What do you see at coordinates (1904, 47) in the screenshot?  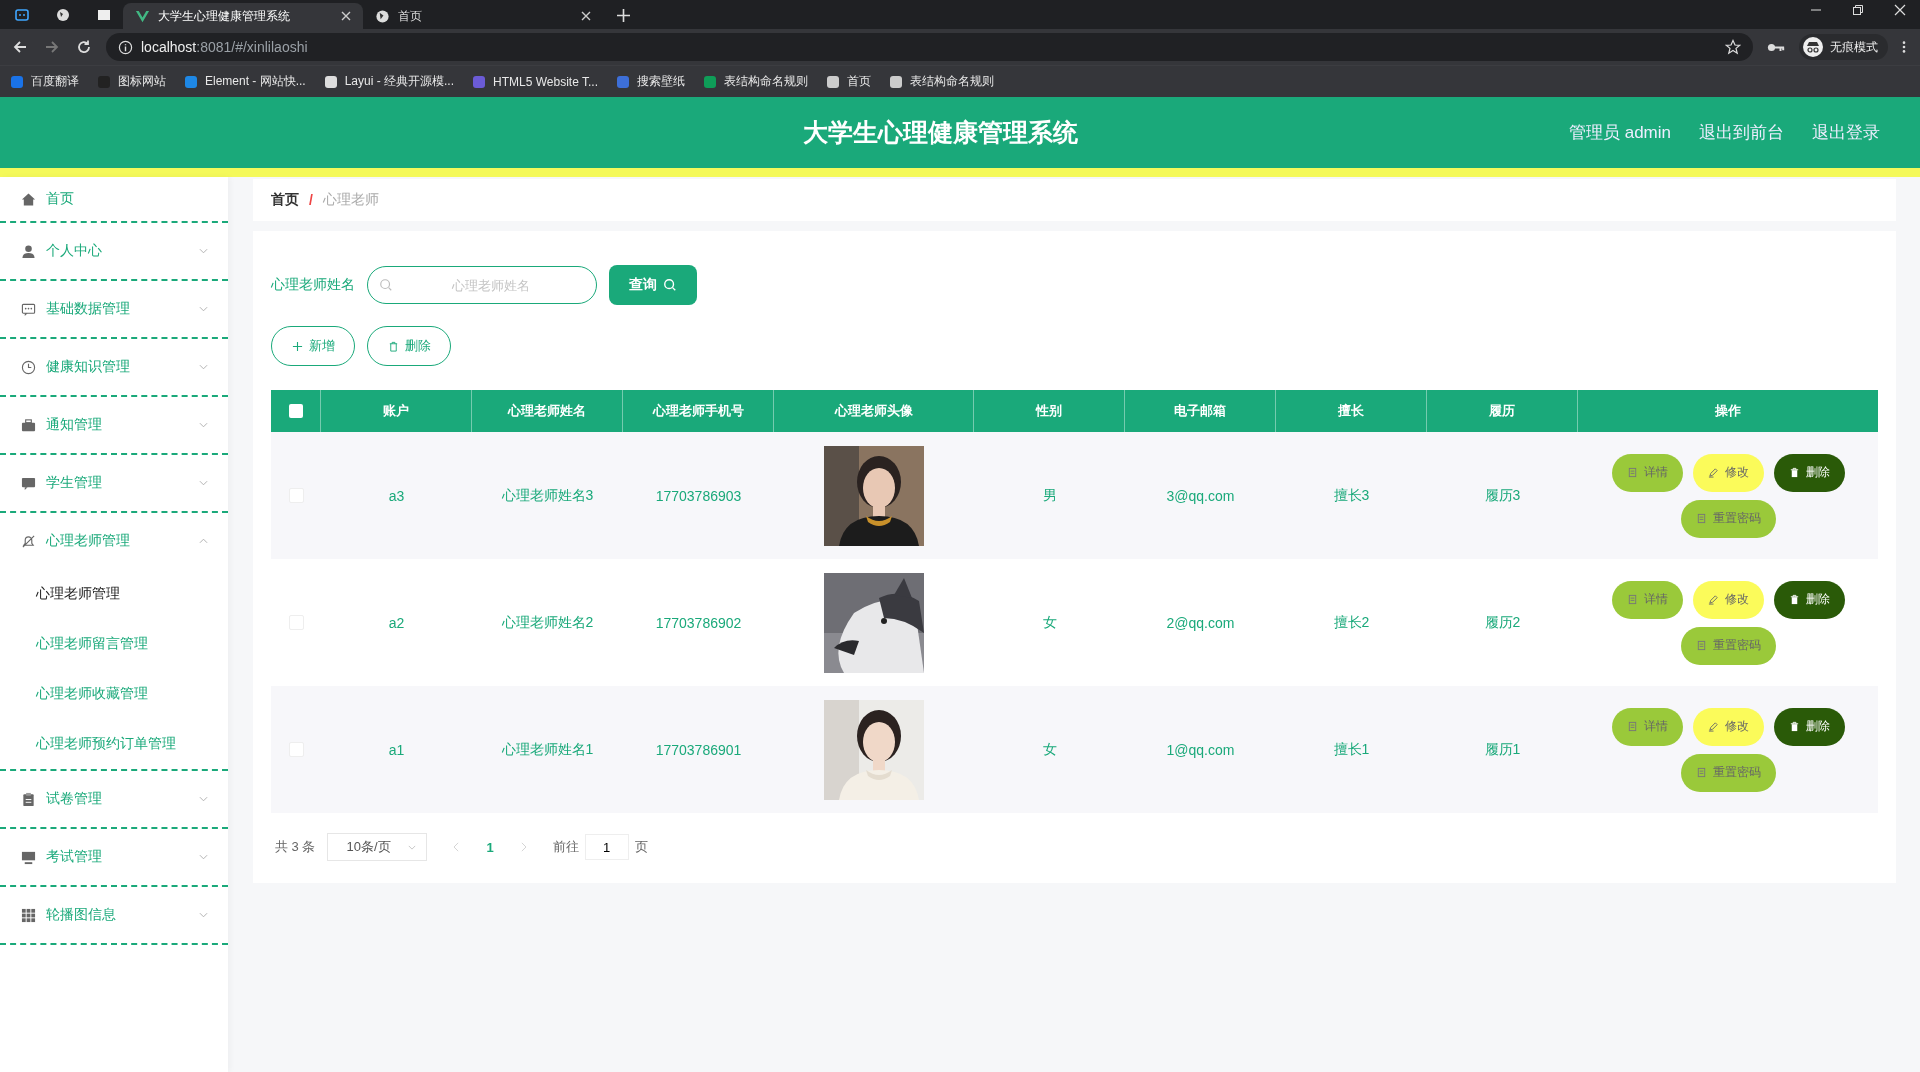 I see `more-icon` at bounding box center [1904, 47].